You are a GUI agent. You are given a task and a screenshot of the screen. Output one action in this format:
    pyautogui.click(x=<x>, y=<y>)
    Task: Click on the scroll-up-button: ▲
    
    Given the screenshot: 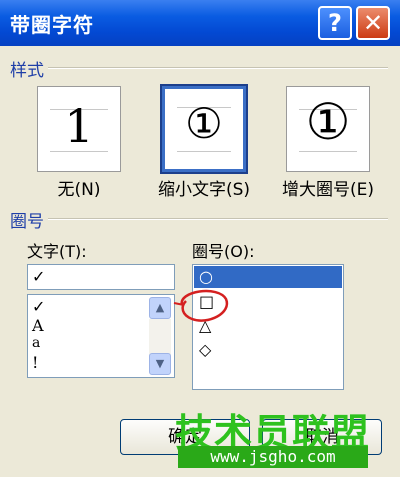 What is the action you would take?
    pyautogui.click(x=160, y=308)
    